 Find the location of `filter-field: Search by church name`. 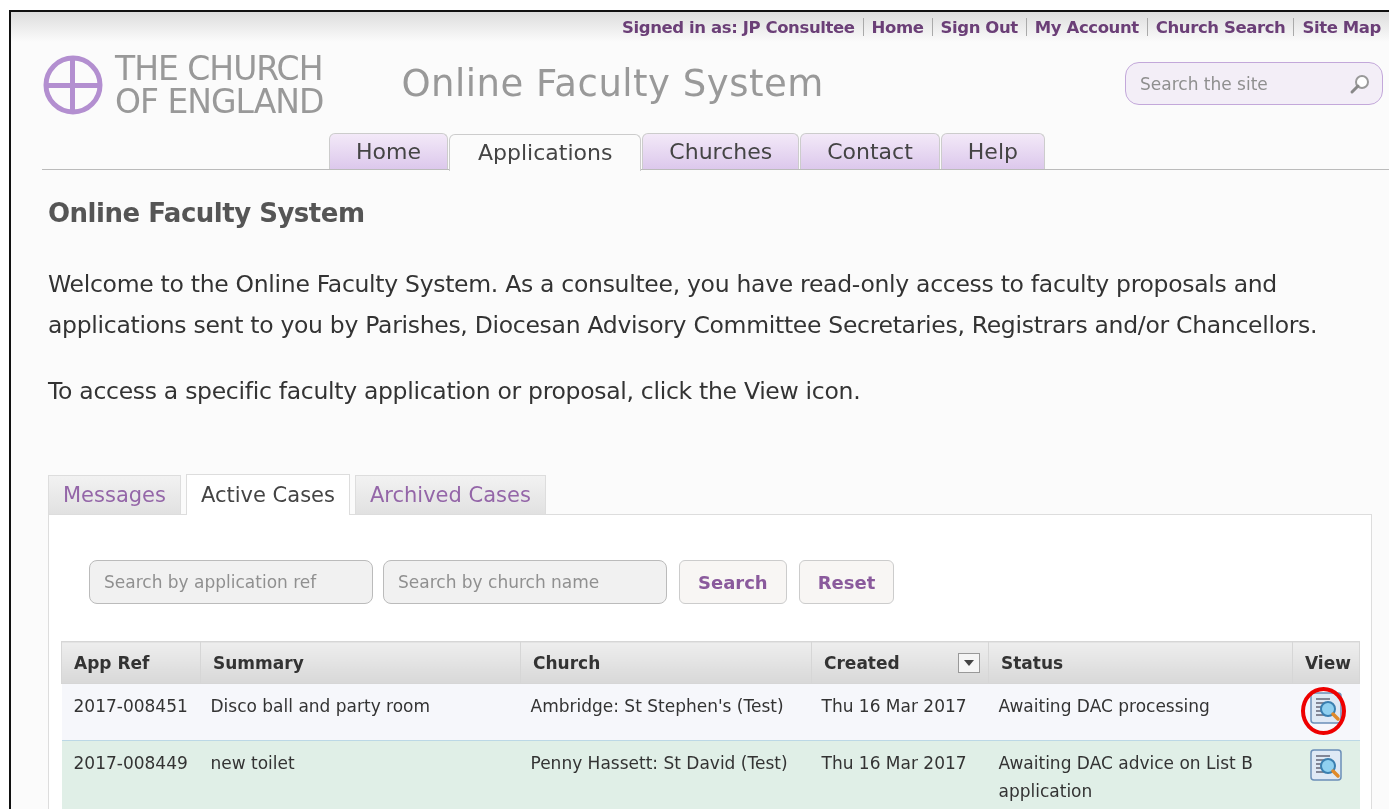

filter-field: Search by church name is located at coordinates (525, 582).